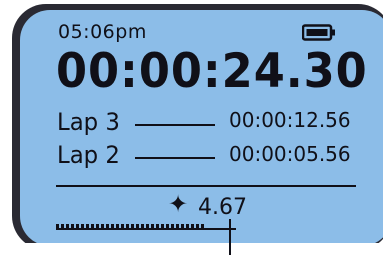 The height and width of the screenshot is (255, 387). I want to click on progress-marker, so click(230, 237).